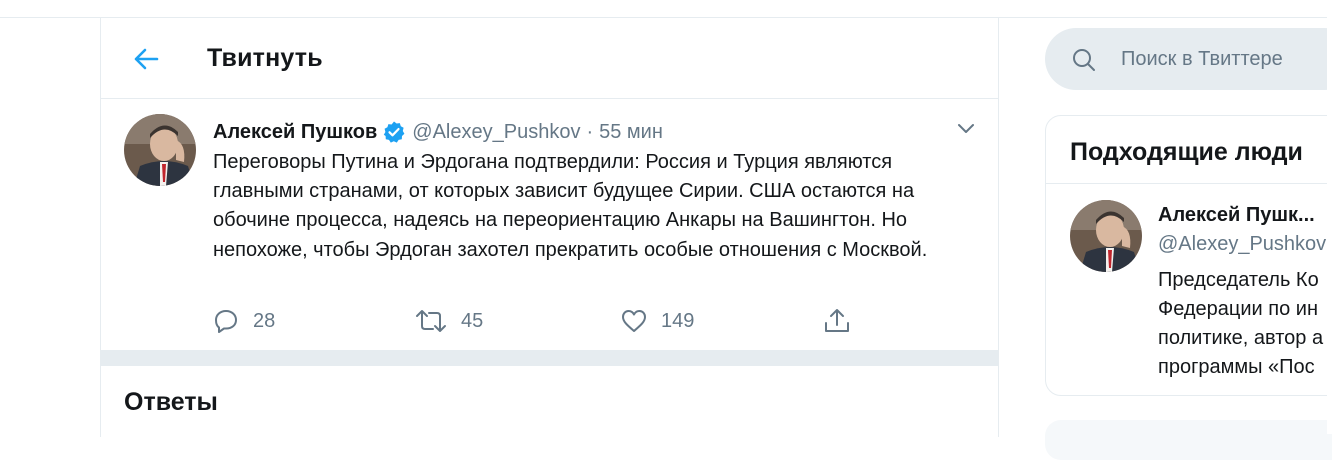 This screenshot has width=1332, height=460. Describe the element at coordinates (472, 320) in the screenshot. I see `retweet-count: 45` at that location.